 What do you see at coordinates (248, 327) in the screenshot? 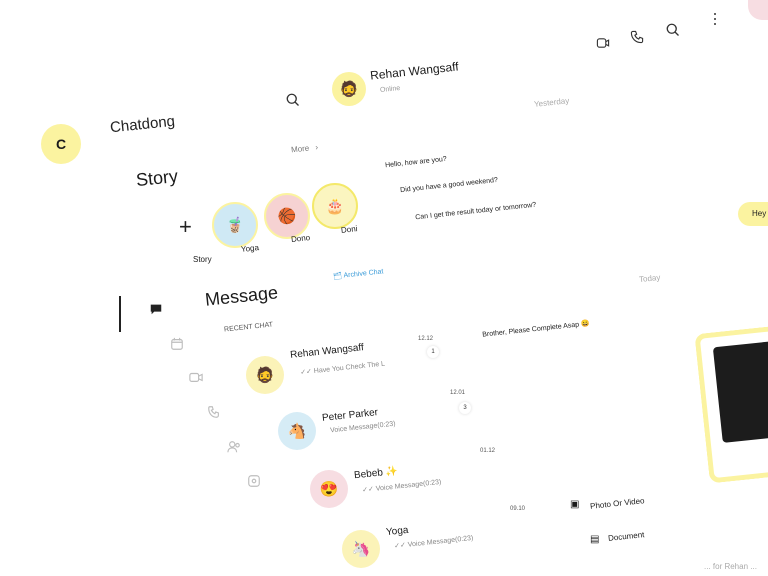
I see `recent-chat-label: RECENT CHAT` at bounding box center [248, 327].